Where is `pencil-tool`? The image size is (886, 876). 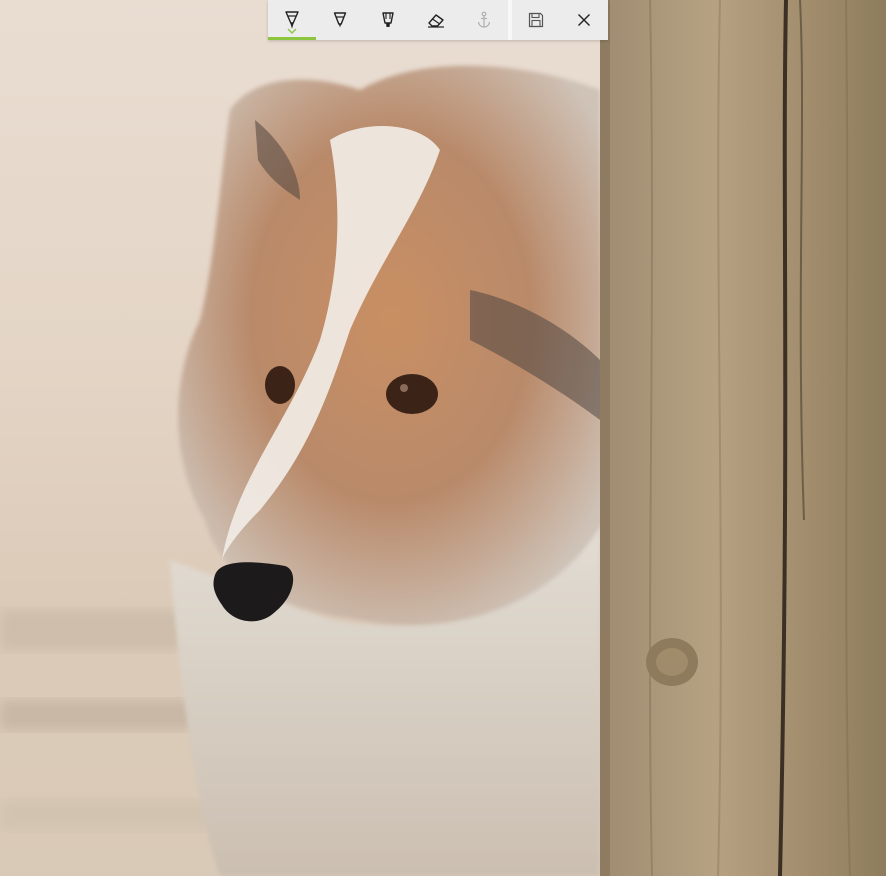
pencil-tool is located at coordinates (340, 20).